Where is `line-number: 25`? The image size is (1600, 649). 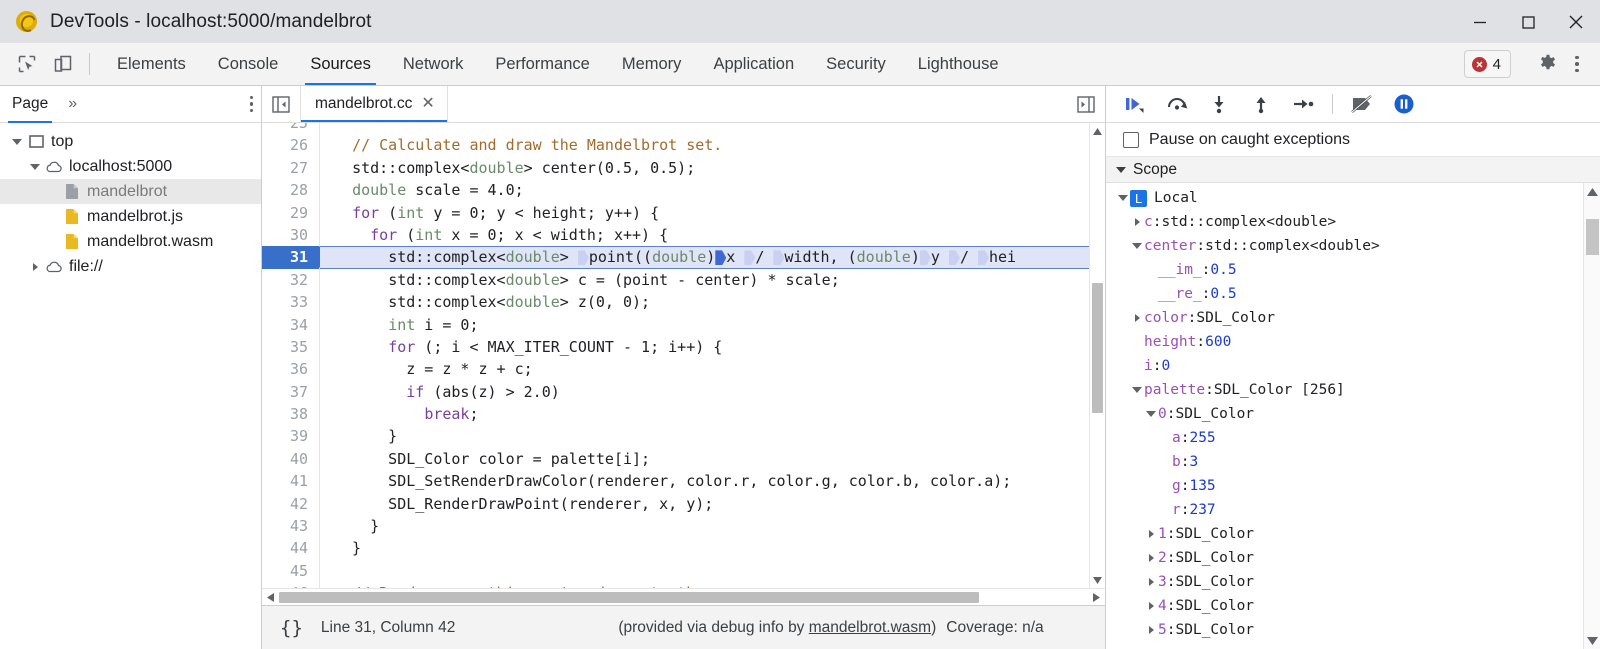 line-number: 25 is located at coordinates (290, 128).